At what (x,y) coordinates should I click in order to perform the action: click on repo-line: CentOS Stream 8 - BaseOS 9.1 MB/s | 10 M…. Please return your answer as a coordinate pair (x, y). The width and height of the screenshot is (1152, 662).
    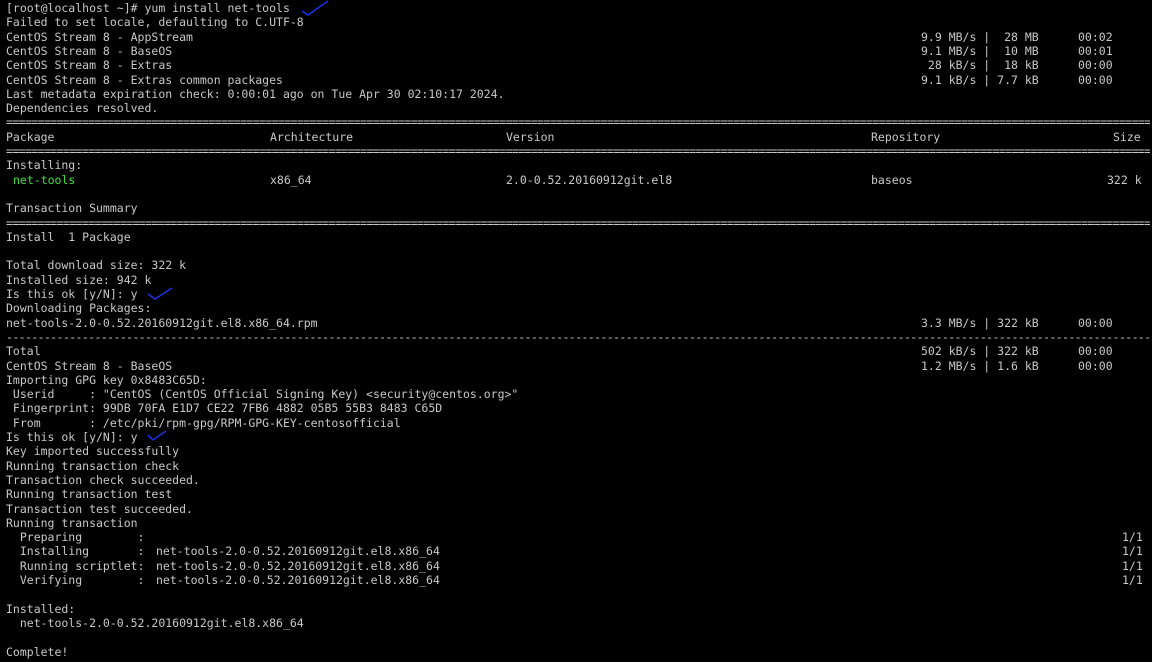
    Looking at the image, I should click on (577, 51).